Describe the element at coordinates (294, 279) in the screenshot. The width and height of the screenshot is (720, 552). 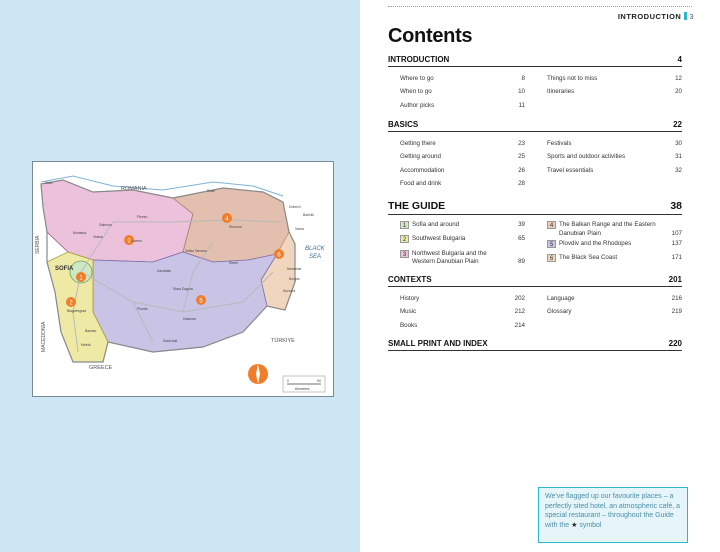
I see `svg-text: Burgas` at that location.